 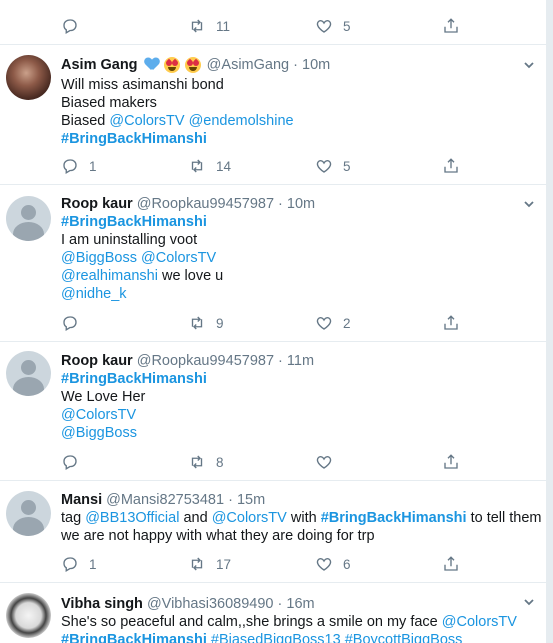 What do you see at coordinates (109, 276) in the screenshot?
I see `mention-link: @realhimanshi` at bounding box center [109, 276].